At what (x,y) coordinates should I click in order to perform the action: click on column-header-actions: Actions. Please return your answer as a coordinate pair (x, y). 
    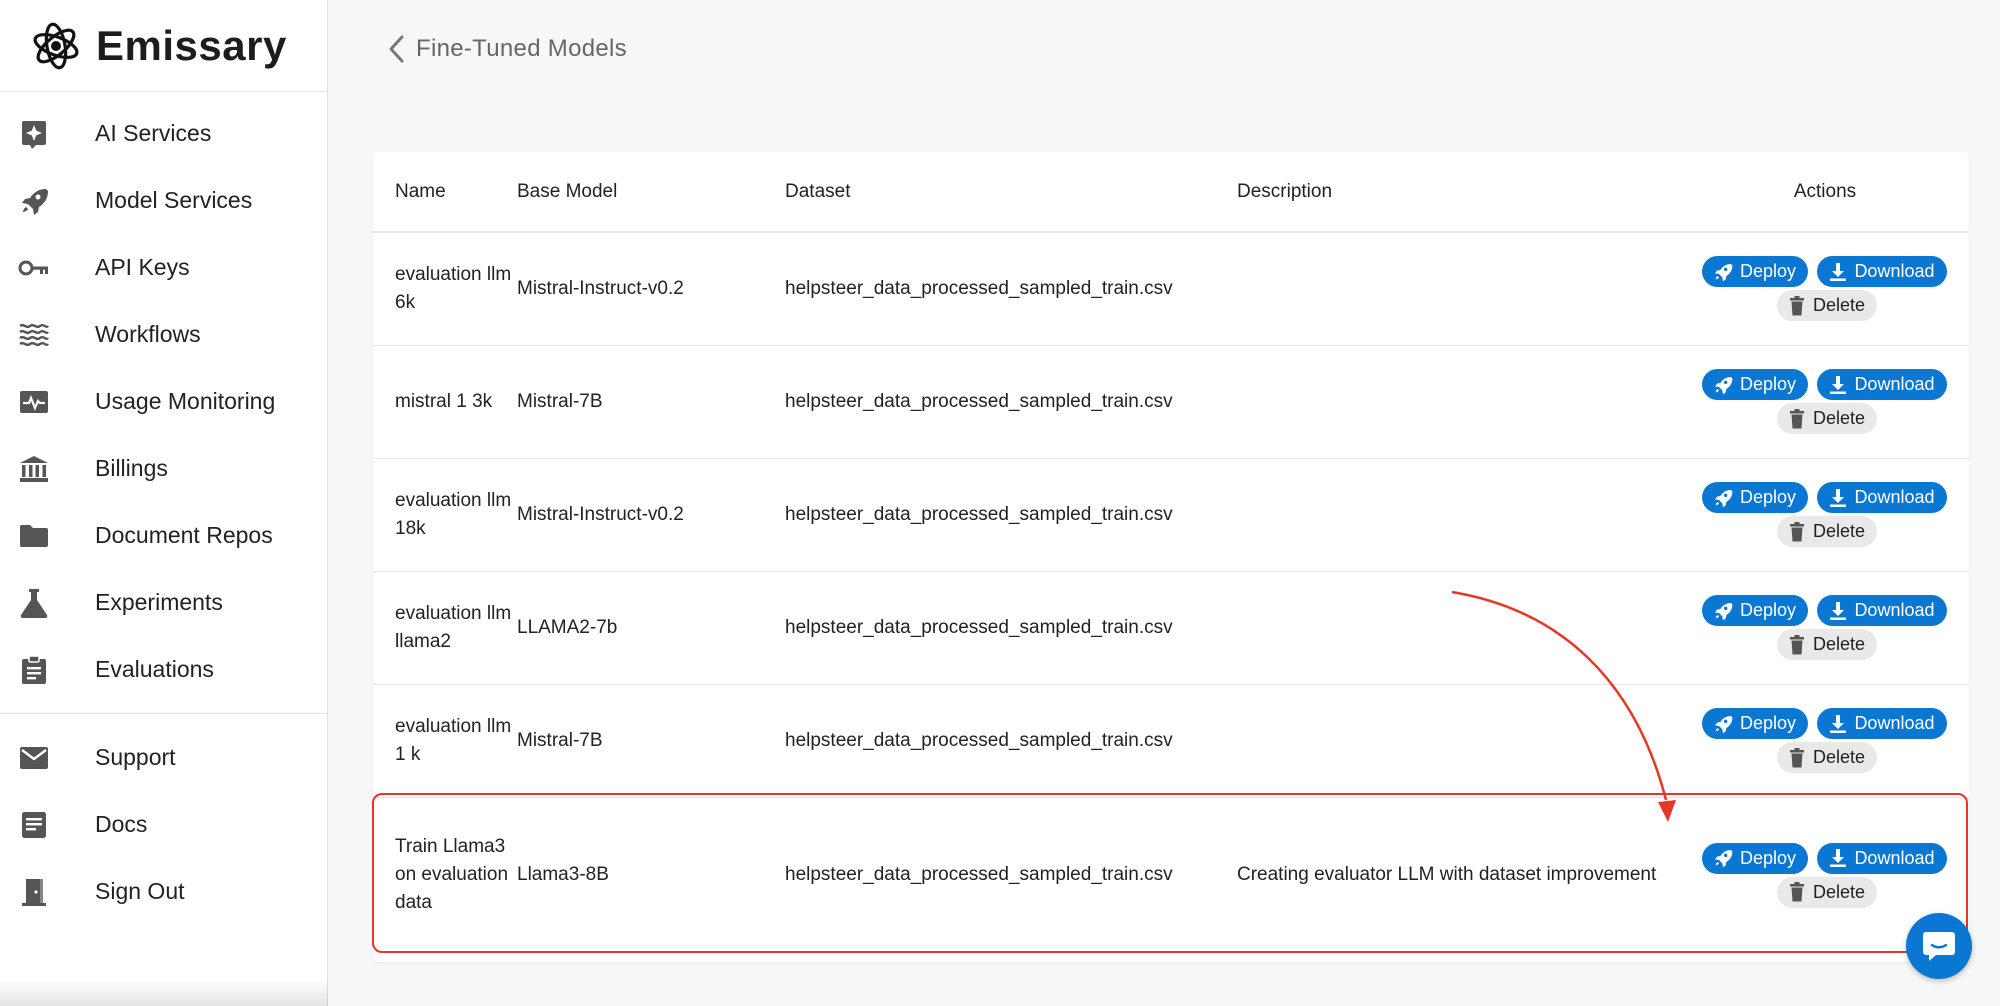
    Looking at the image, I should click on (1825, 192).